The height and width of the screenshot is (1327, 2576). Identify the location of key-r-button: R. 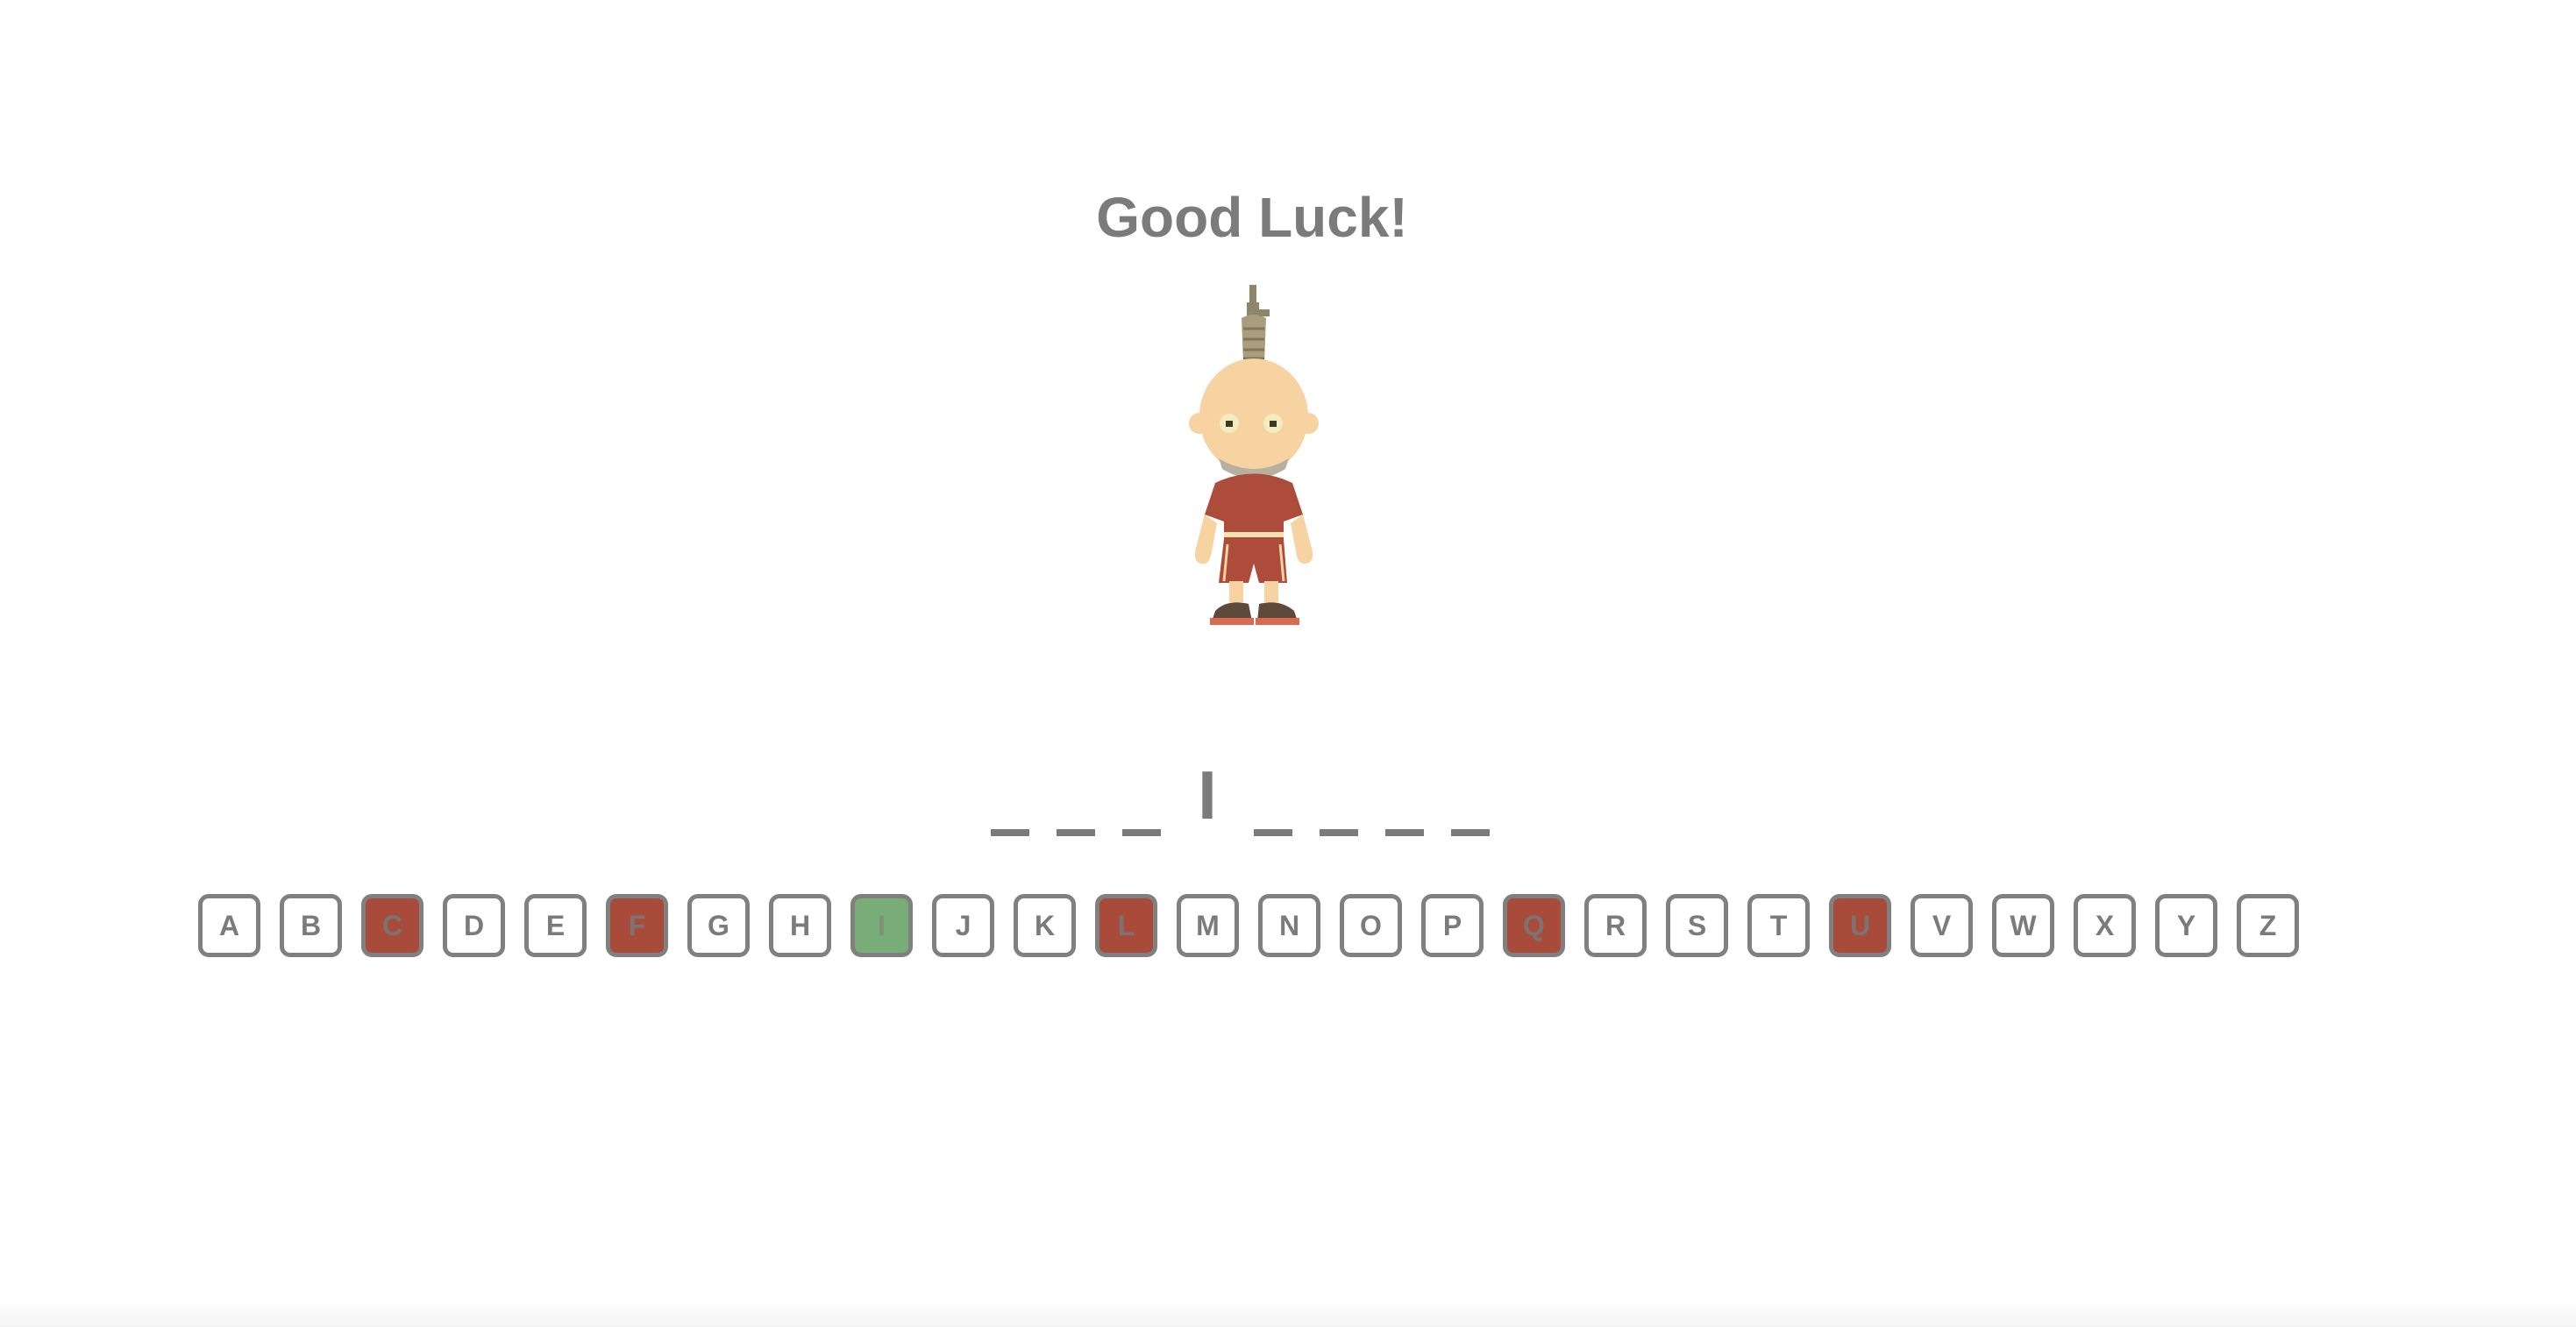
(1615, 925).